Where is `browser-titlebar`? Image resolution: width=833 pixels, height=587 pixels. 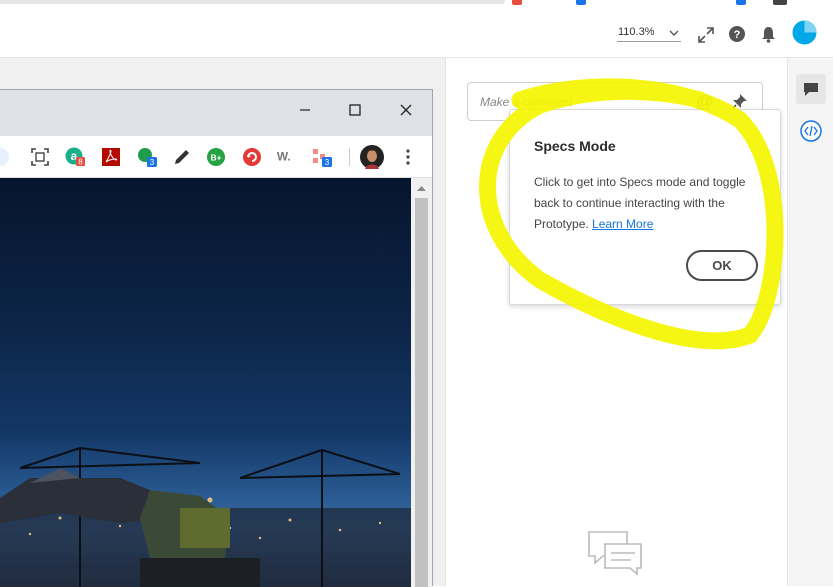 browser-titlebar is located at coordinates (216, 113).